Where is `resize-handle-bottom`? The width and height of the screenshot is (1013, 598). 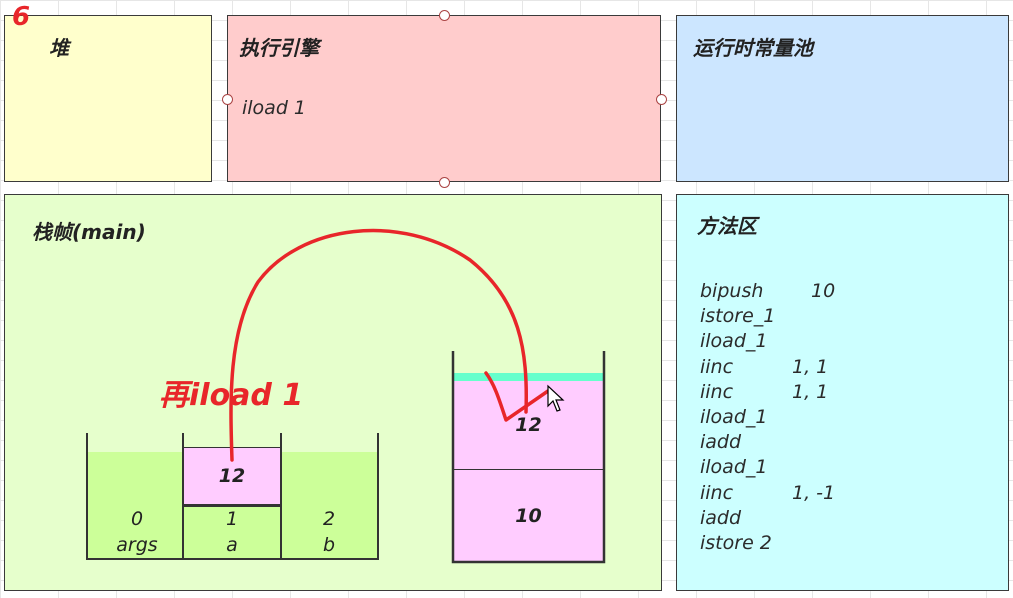
resize-handle-bottom is located at coordinates (444, 182).